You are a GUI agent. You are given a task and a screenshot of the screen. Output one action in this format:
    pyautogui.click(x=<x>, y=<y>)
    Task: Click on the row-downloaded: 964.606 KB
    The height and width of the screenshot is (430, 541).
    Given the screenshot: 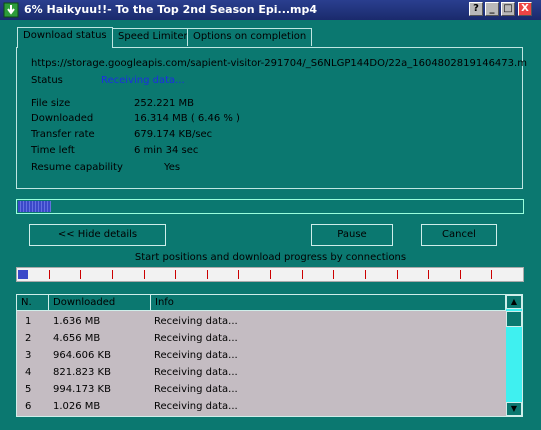 What is the action you would take?
    pyautogui.click(x=82, y=355)
    